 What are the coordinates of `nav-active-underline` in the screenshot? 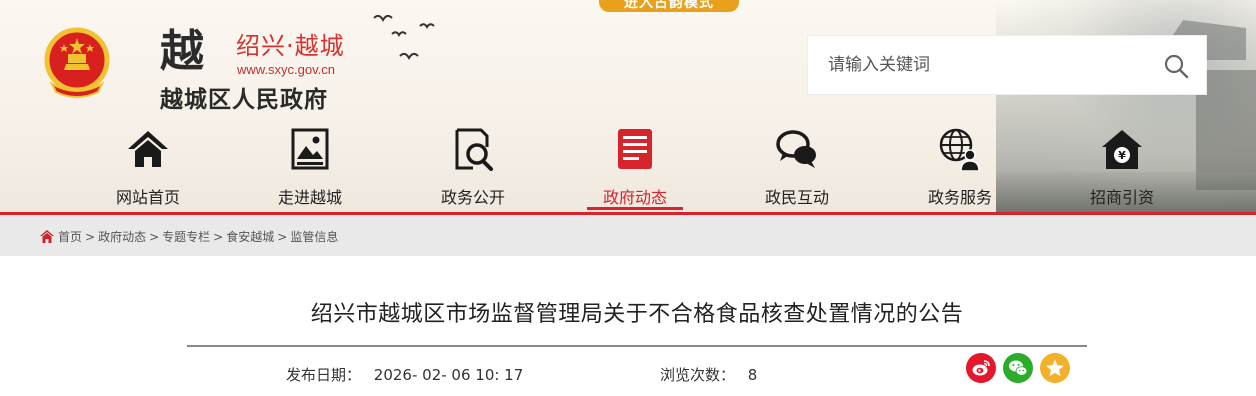 It's located at (635, 208).